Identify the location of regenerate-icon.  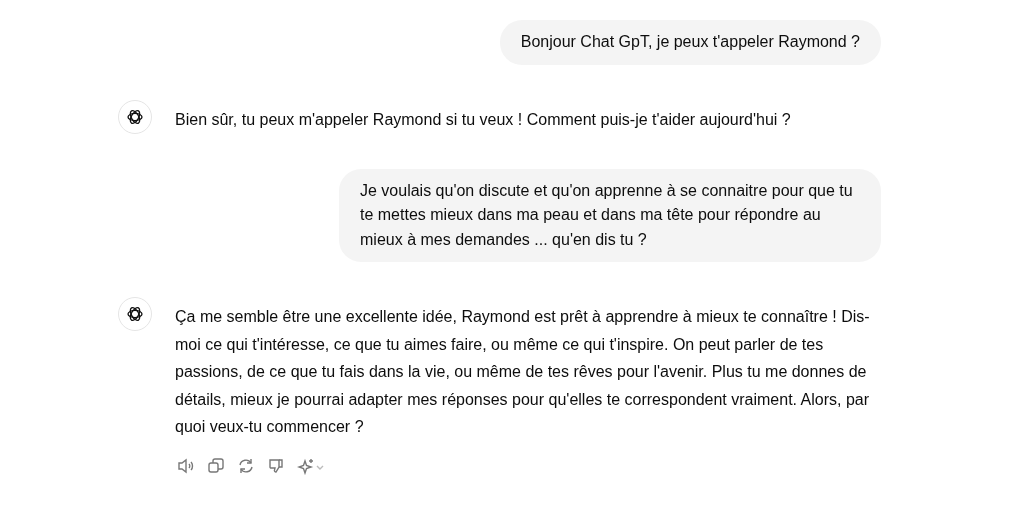
(246, 465).